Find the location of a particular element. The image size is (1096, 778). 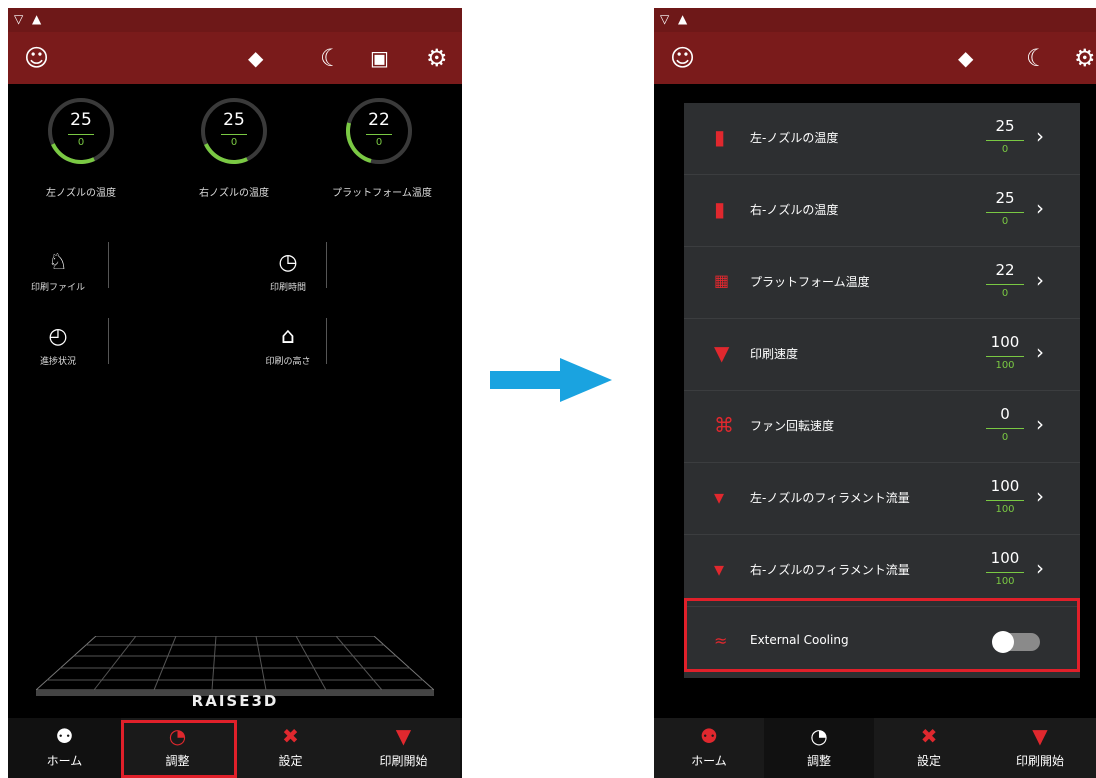

nav-adjust: ◔ 調整 is located at coordinates (819, 748).